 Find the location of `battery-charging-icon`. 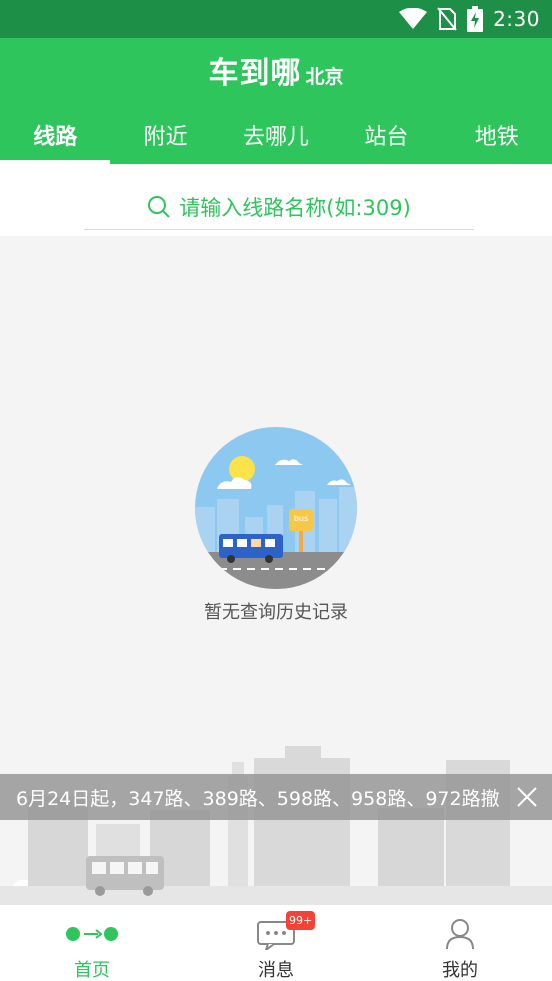

battery-charging-icon is located at coordinates (475, 19).